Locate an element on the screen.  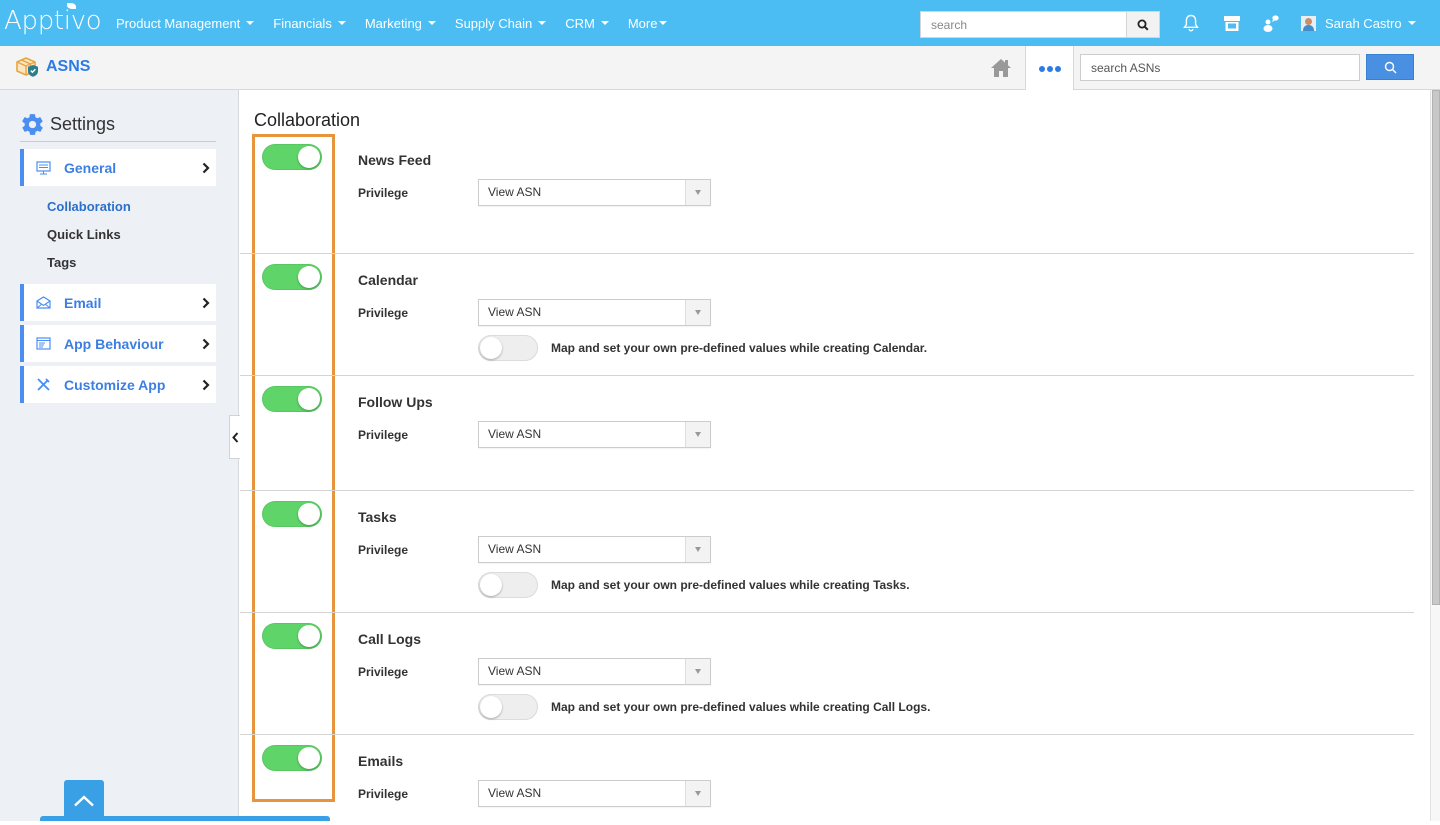
sidebar-item-app-behaviour: App Behaviour is located at coordinates (118, 343).